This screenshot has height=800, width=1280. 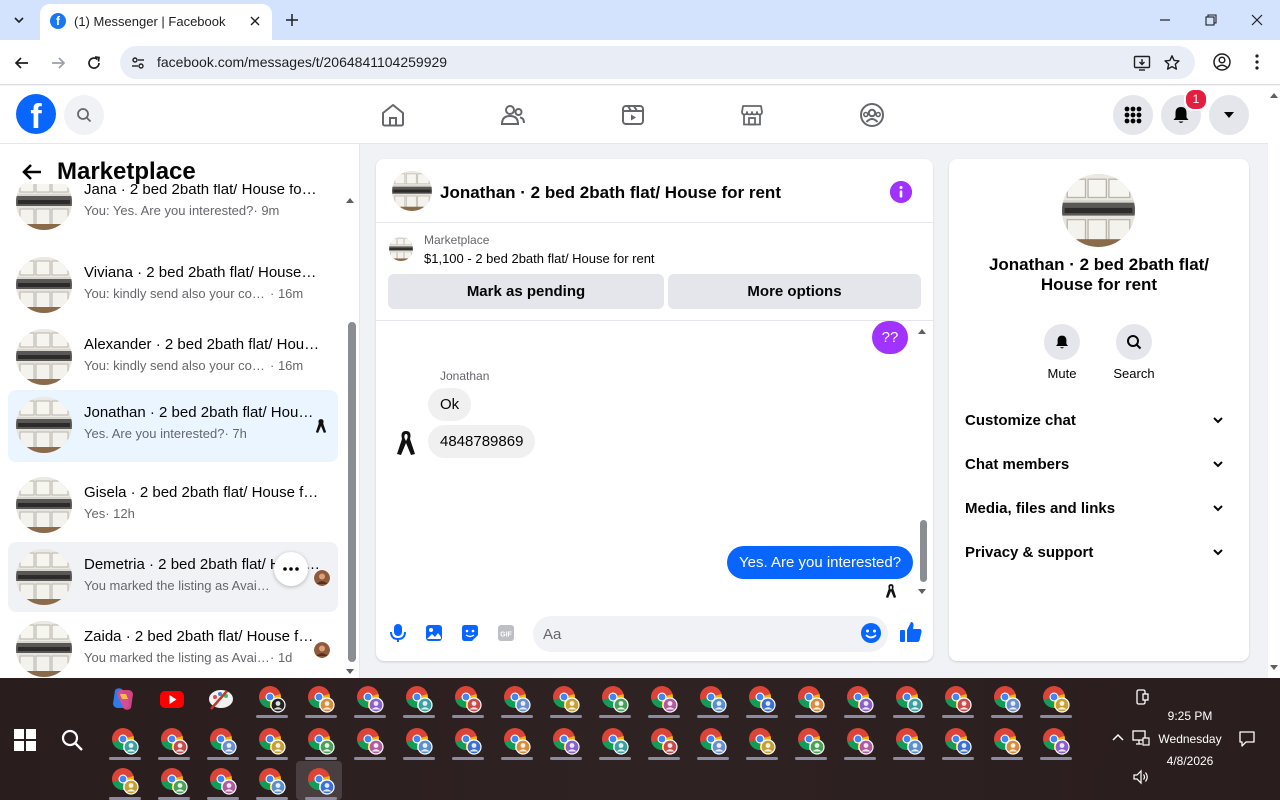 What do you see at coordinates (820, 562) in the screenshot?
I see `message-bubble-outgoing: Yes. Are you interested?` at bounding box center [820, 562].